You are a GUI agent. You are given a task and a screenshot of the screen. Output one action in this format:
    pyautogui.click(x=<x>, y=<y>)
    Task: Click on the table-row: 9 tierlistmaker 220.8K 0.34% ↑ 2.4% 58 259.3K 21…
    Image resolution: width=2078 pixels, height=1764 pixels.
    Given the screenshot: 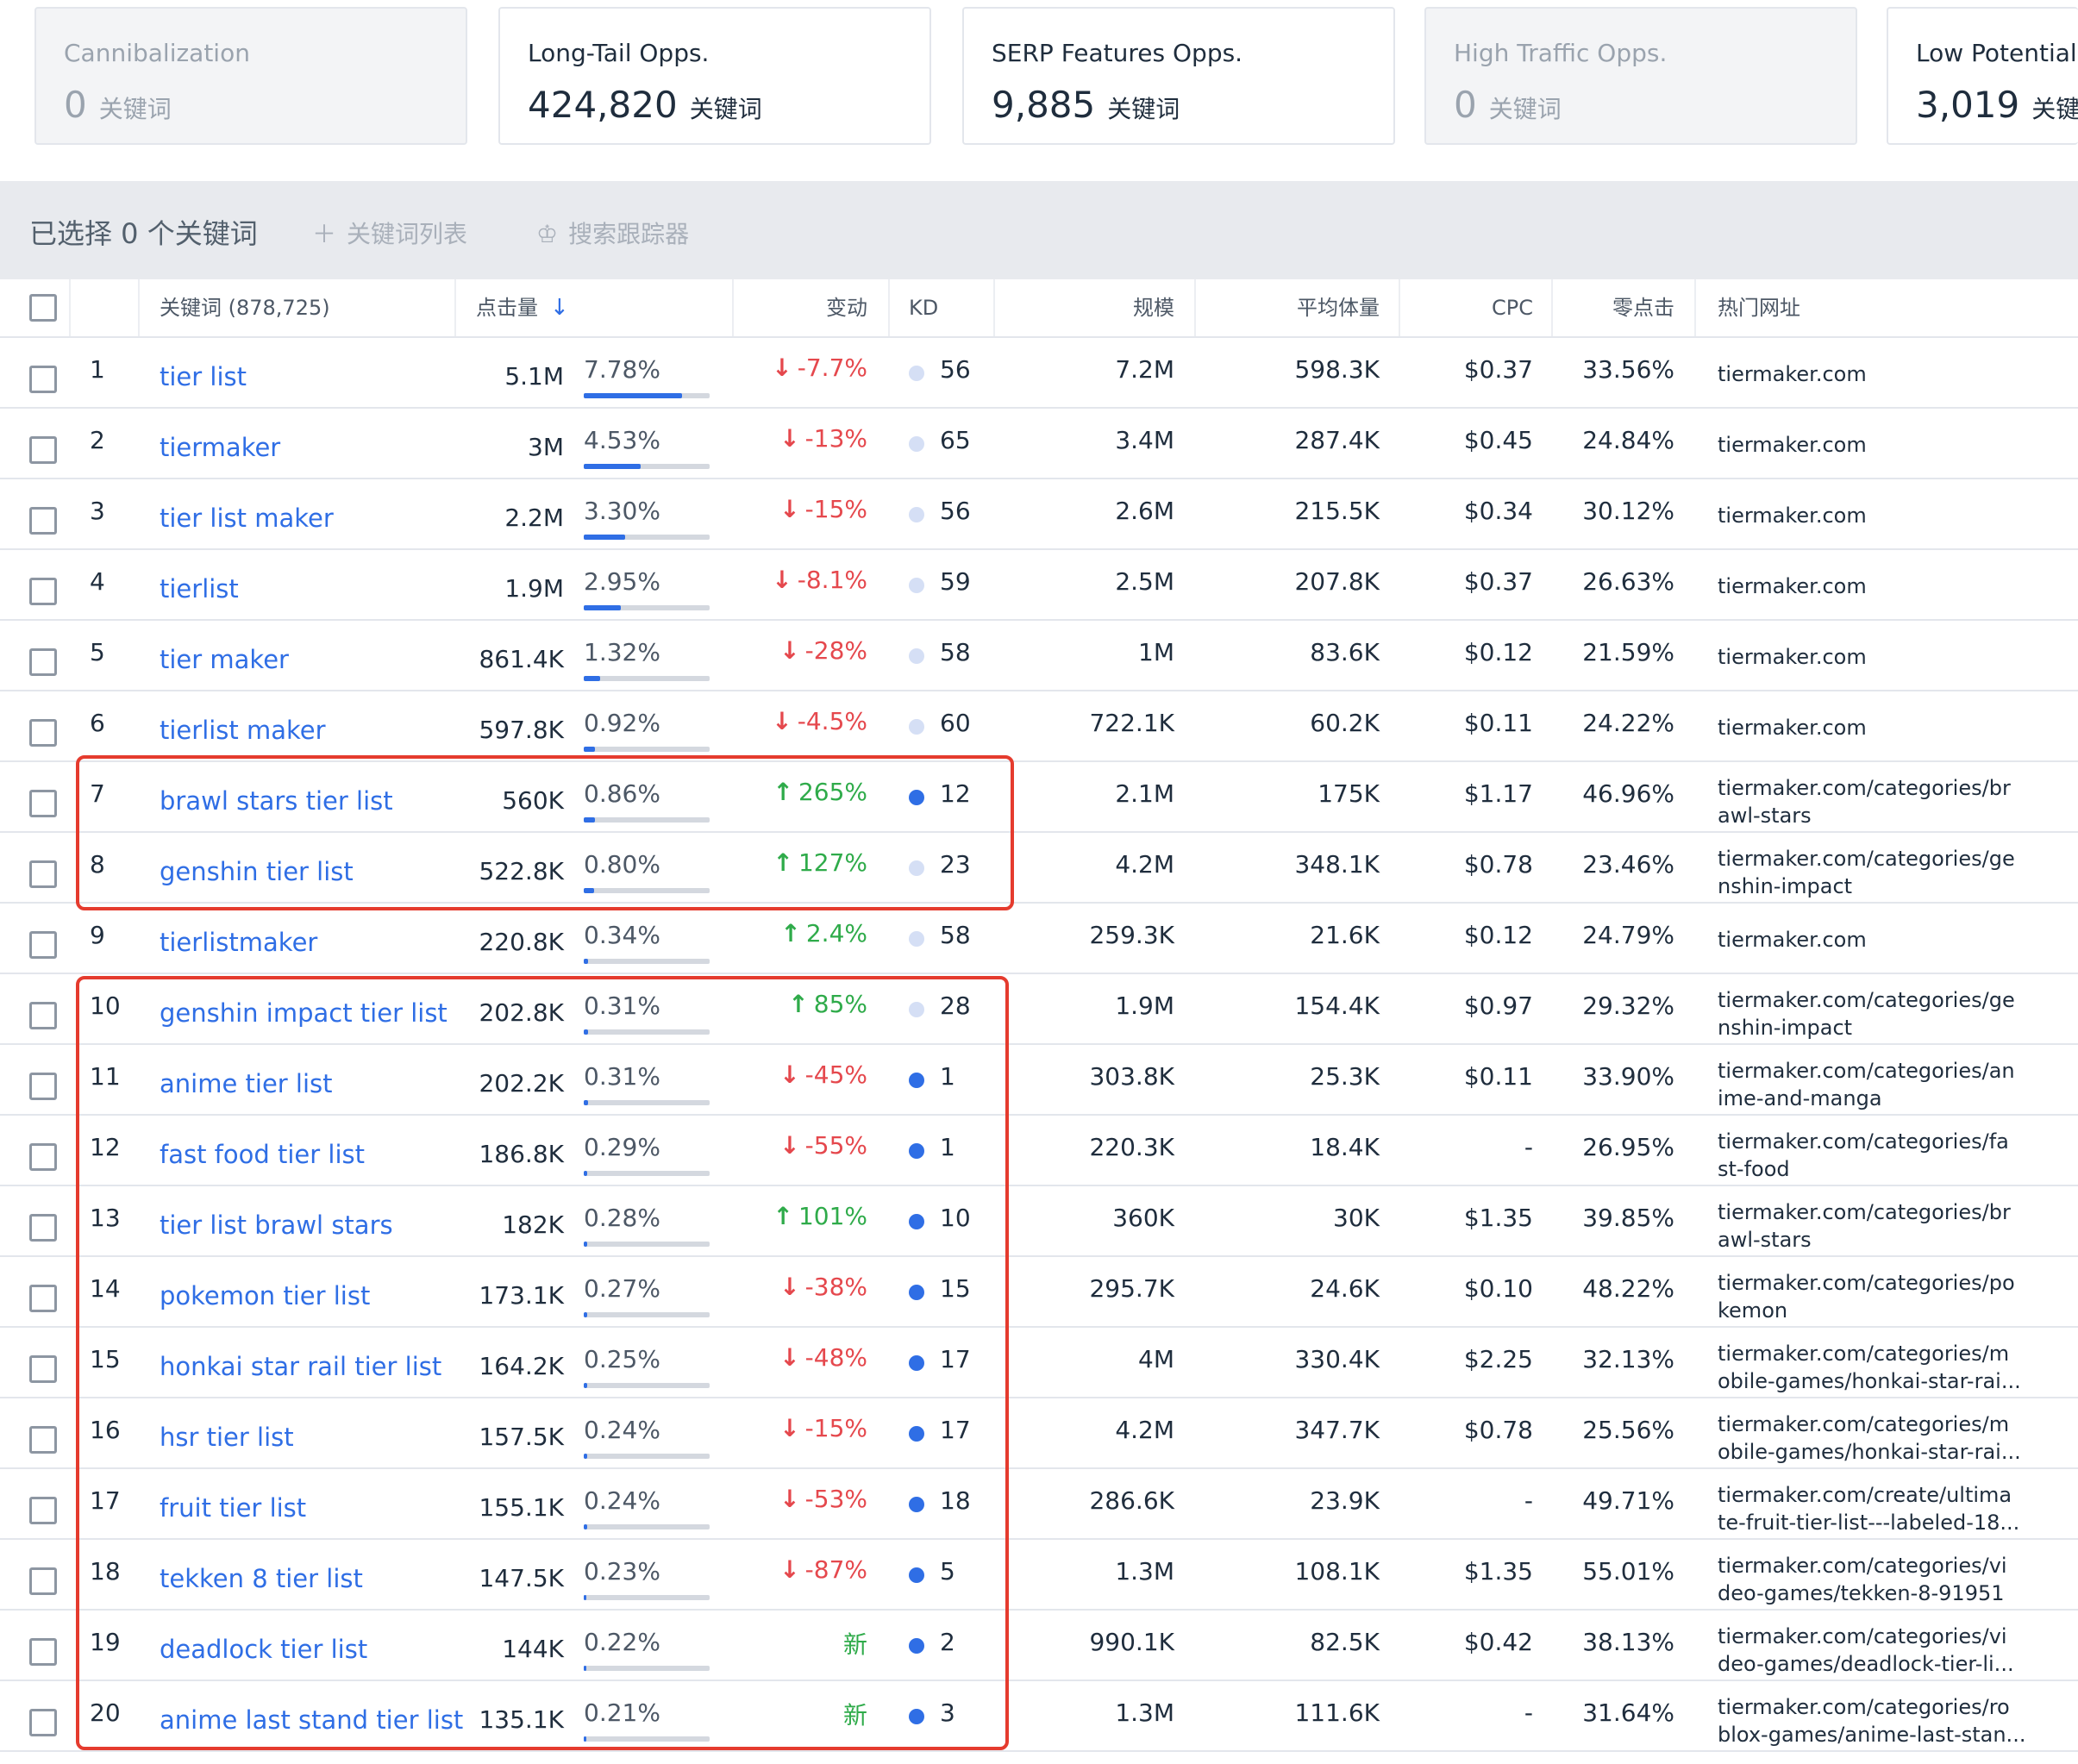 What is the action you would take?
    pyautogui.click(x=1039, y=939)
    